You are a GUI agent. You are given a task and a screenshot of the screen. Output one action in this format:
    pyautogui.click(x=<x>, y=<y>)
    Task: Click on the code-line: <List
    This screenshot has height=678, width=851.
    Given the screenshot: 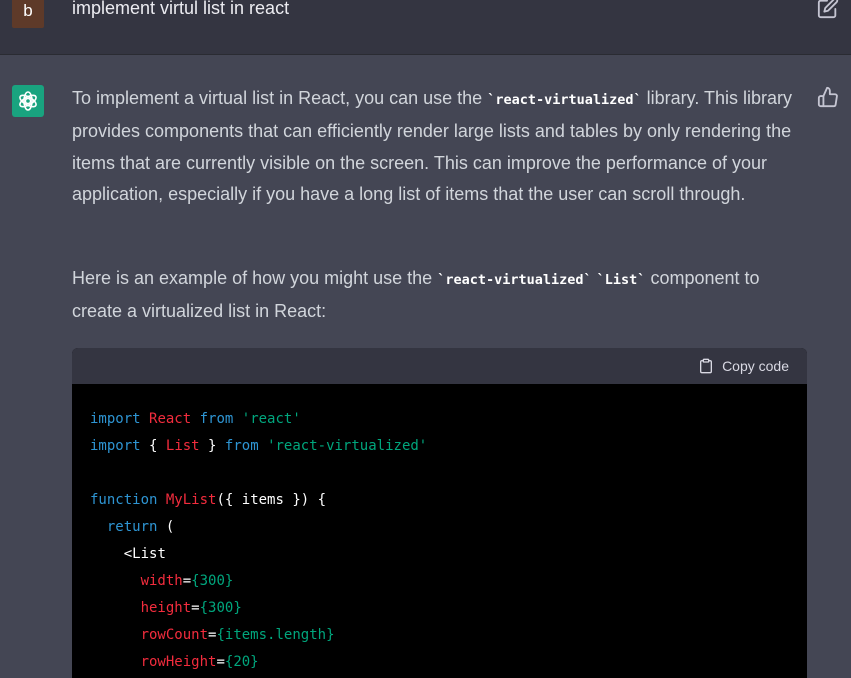 What is the action you would take?
    pyautogui.click(x=144, y=554)
    